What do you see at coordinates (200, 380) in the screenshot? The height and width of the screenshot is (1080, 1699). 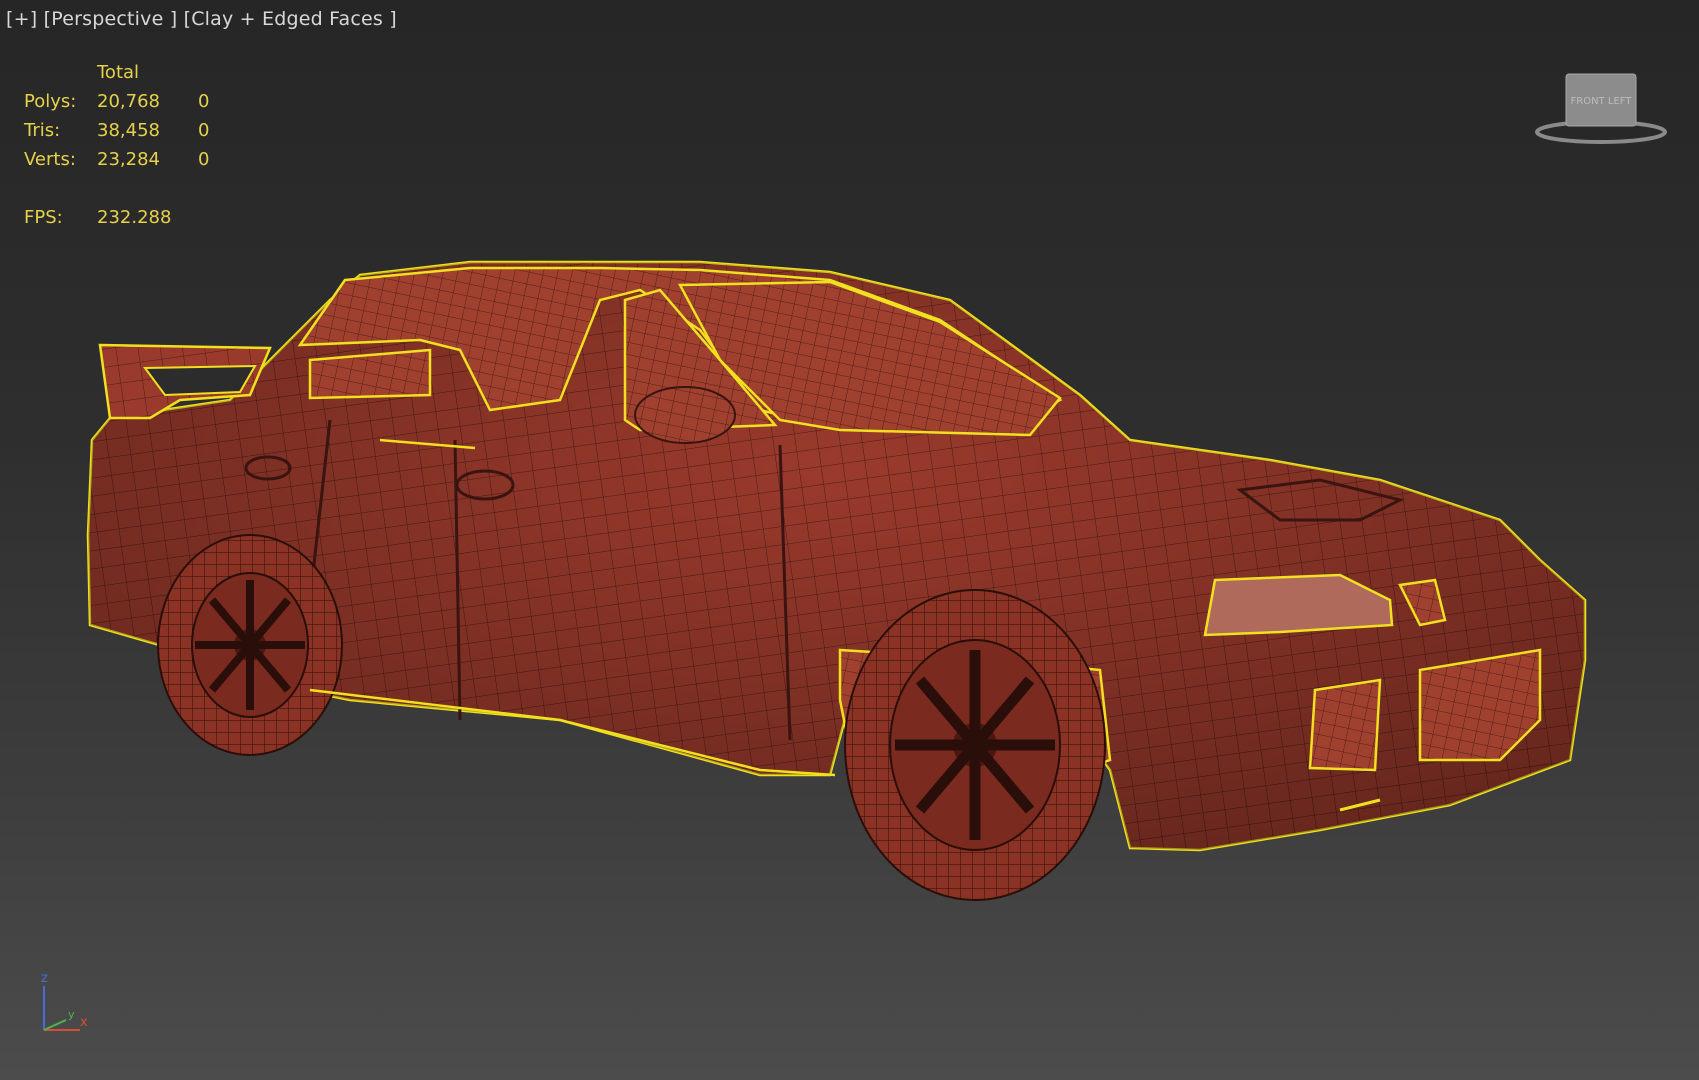 I see `spoiler-gap` at bounding box center [200, 380].